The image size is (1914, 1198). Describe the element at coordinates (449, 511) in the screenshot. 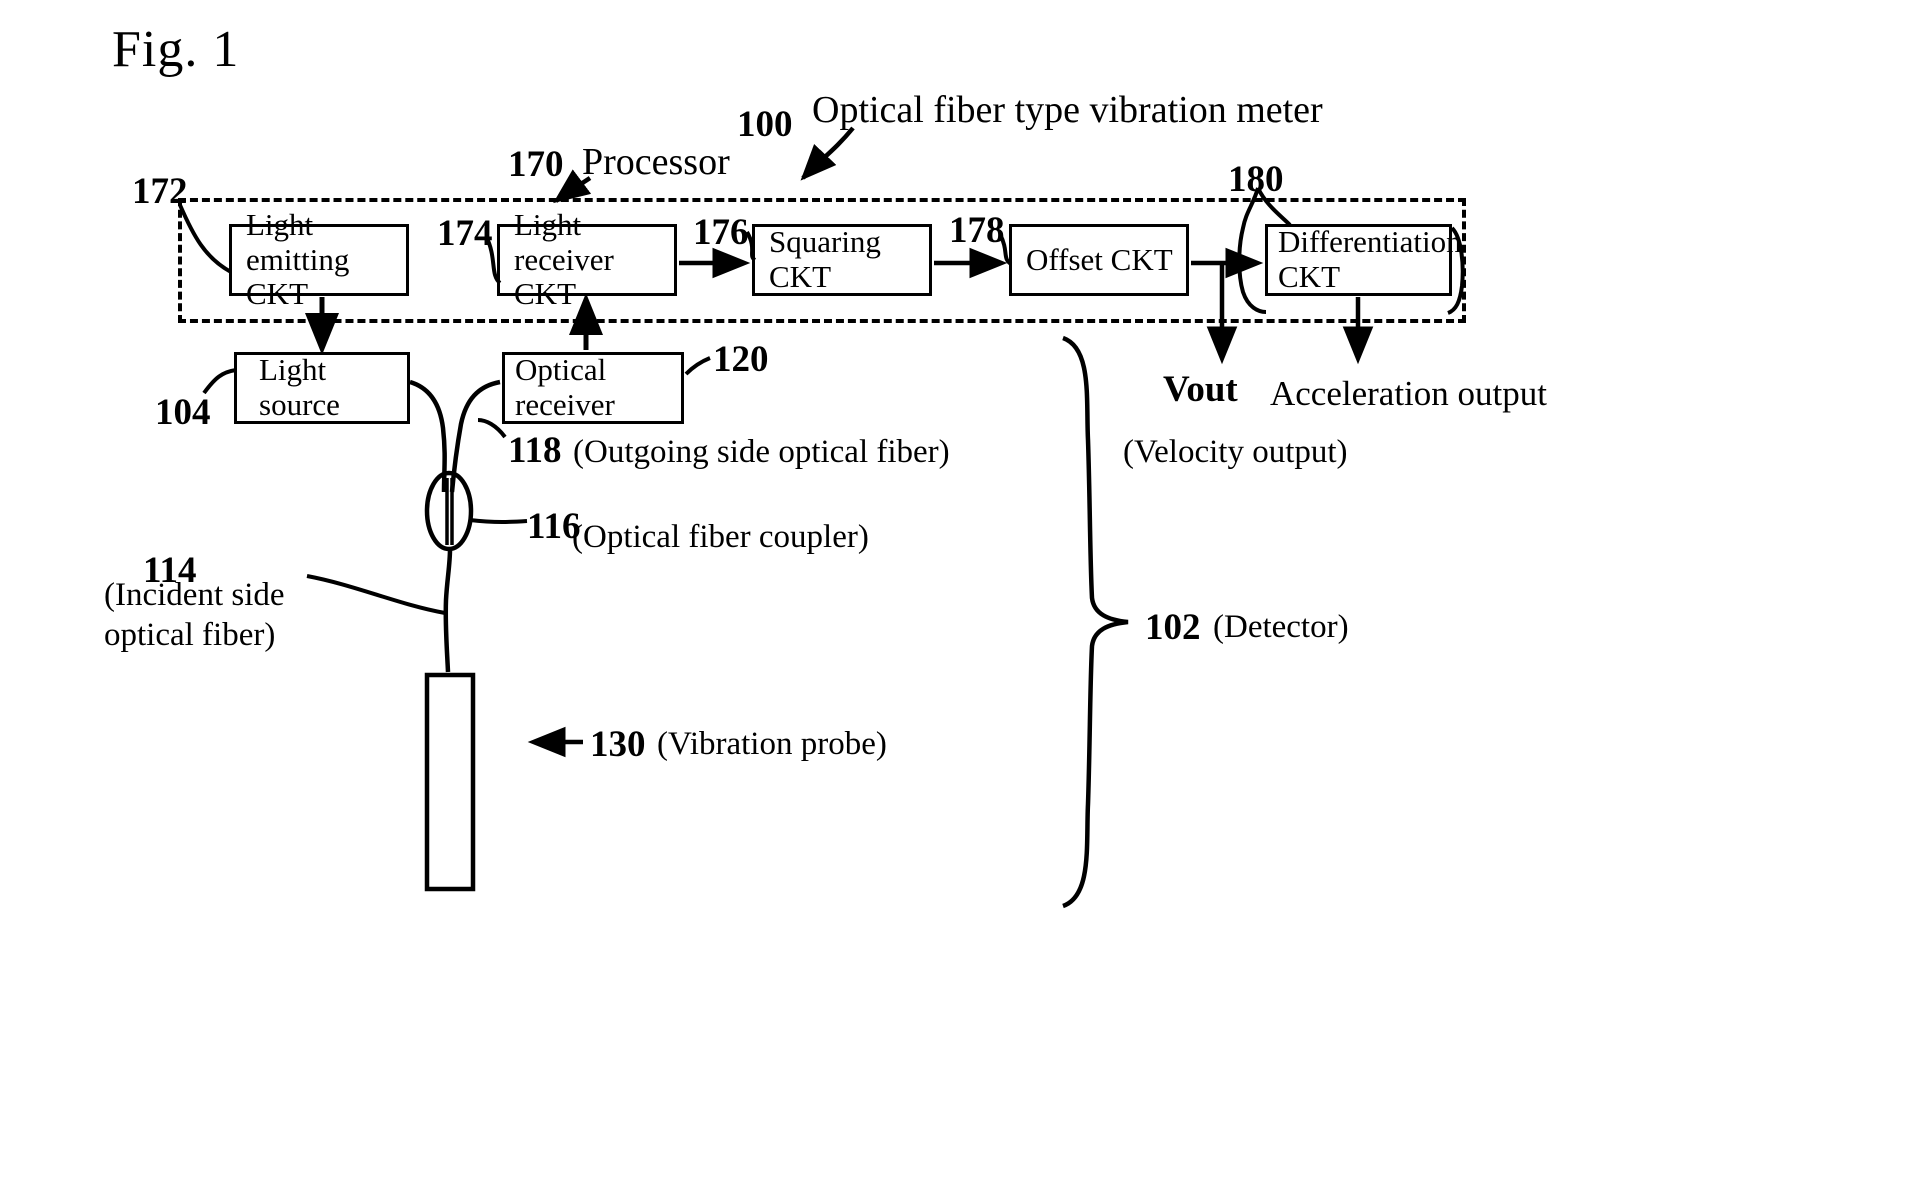

I see `optical-fiber-coupler-ellipse` at that location.